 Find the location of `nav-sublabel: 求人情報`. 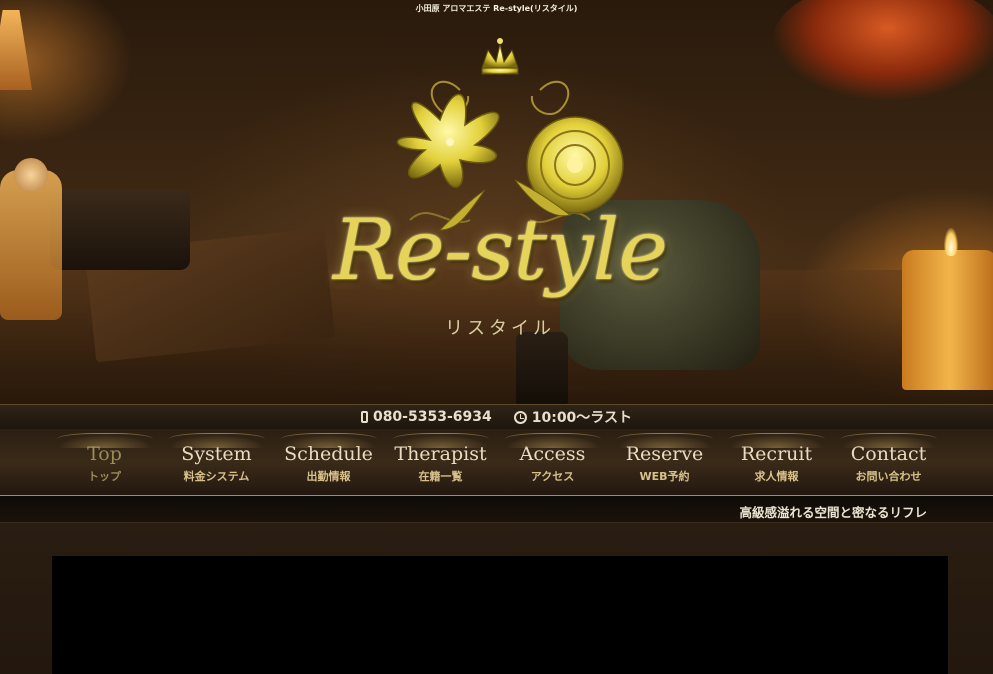

nav-sublabel: 求人情報 is located at coordinates (776, 476).